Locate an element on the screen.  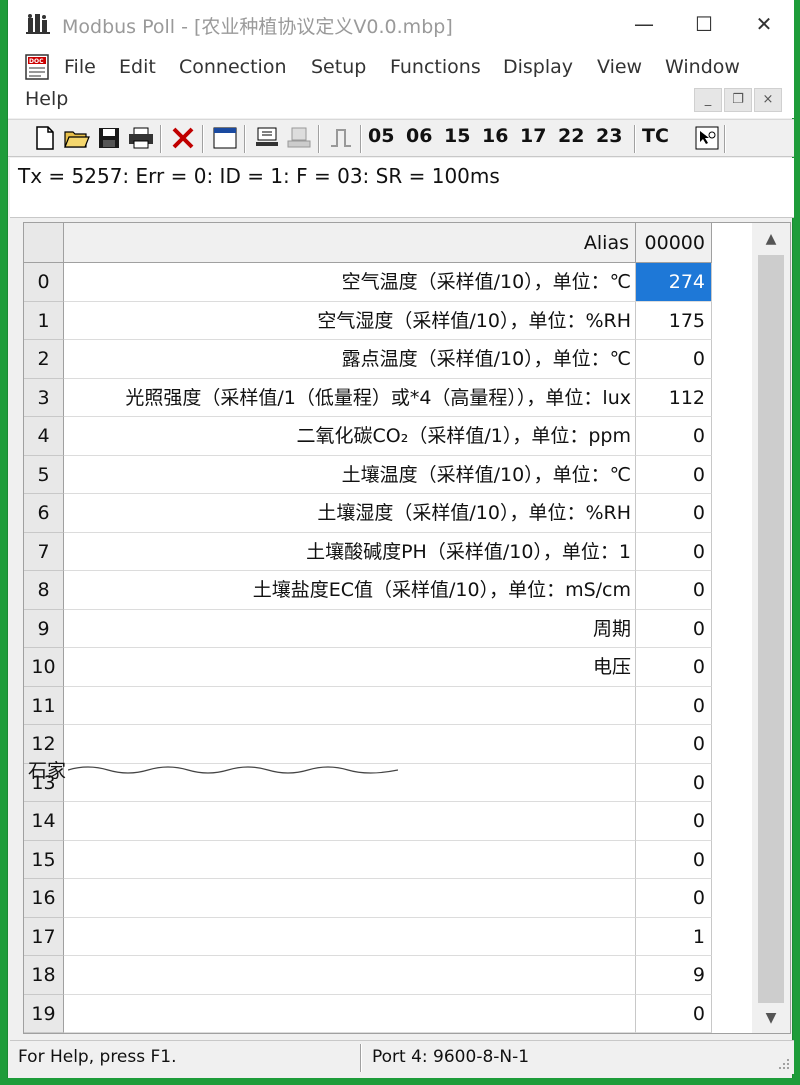
row-number: 6 is located at coordinates (44, 513).